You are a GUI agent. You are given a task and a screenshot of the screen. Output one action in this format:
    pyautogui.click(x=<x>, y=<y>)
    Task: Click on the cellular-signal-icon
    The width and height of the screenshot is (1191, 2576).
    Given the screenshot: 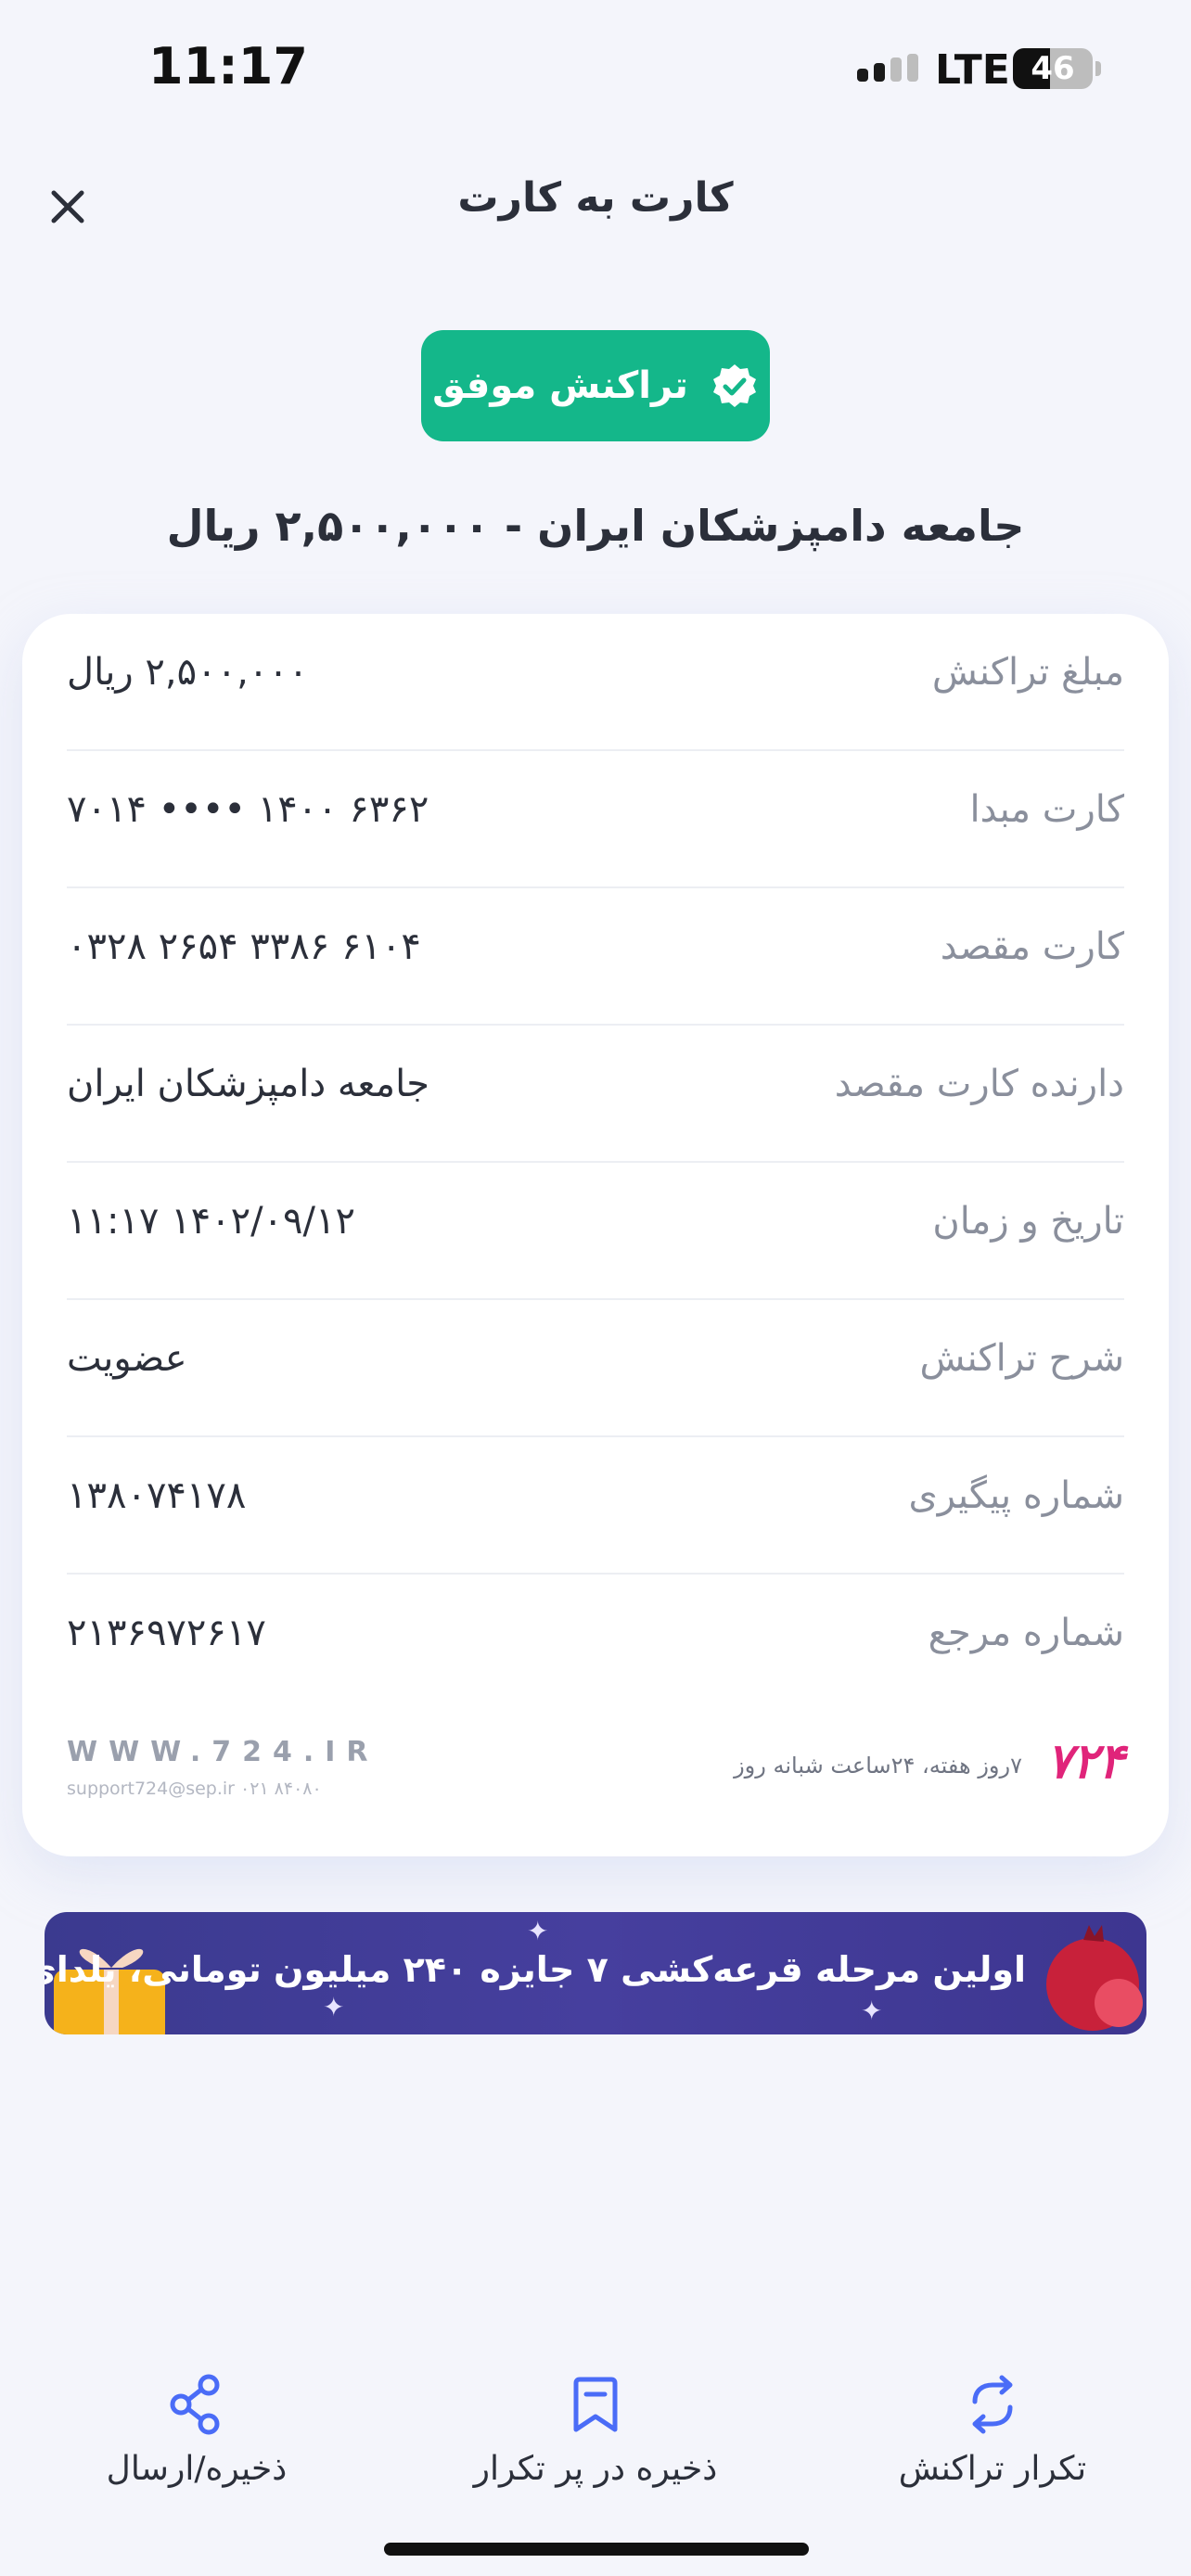 What is the action you would take?
    pyautogui.click(x=889, y=72)
    